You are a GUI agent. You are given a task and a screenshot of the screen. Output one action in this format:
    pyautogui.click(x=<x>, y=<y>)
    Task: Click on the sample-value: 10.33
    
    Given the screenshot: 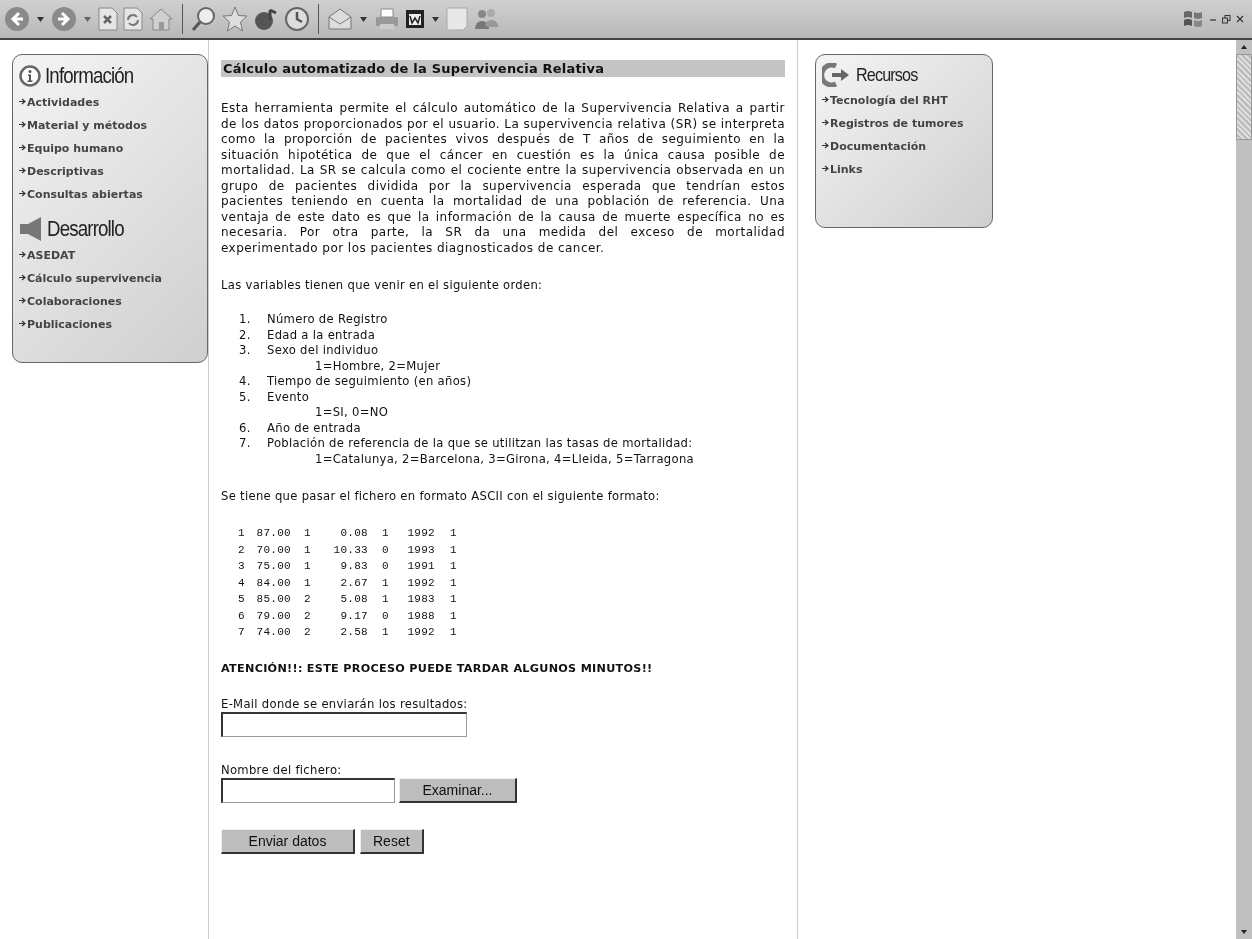 What is the action you would take?
    pyautogui.click(x=350, y=550)
    